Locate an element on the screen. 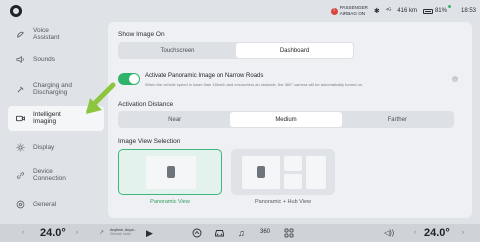  plug-icon is located at coordinates (20, 89).